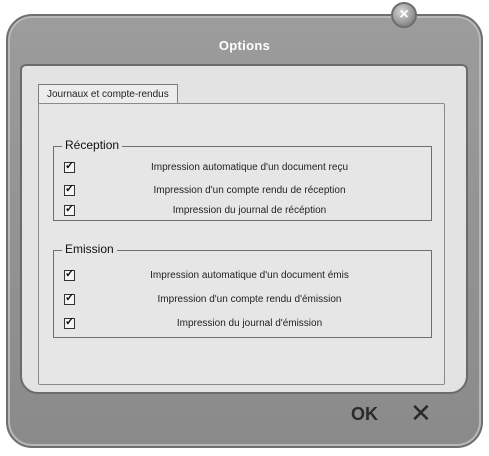 The width and height of the screenshot is (489, 456). I want to click on option-row: Impression du journal de récéption, so click(244, 210).